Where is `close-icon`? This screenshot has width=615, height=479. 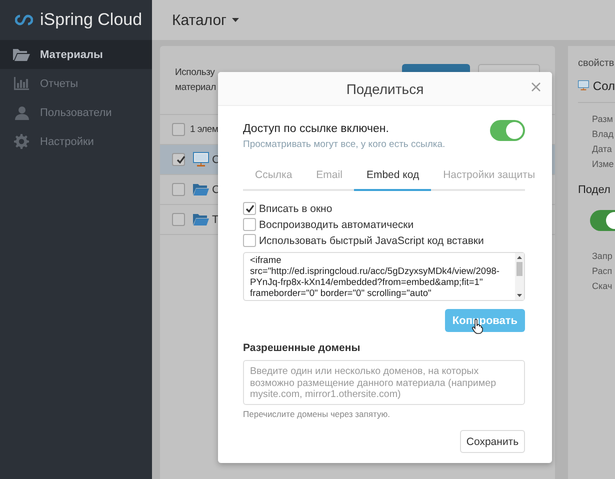
close-icon is located at coordinates (536, 87).